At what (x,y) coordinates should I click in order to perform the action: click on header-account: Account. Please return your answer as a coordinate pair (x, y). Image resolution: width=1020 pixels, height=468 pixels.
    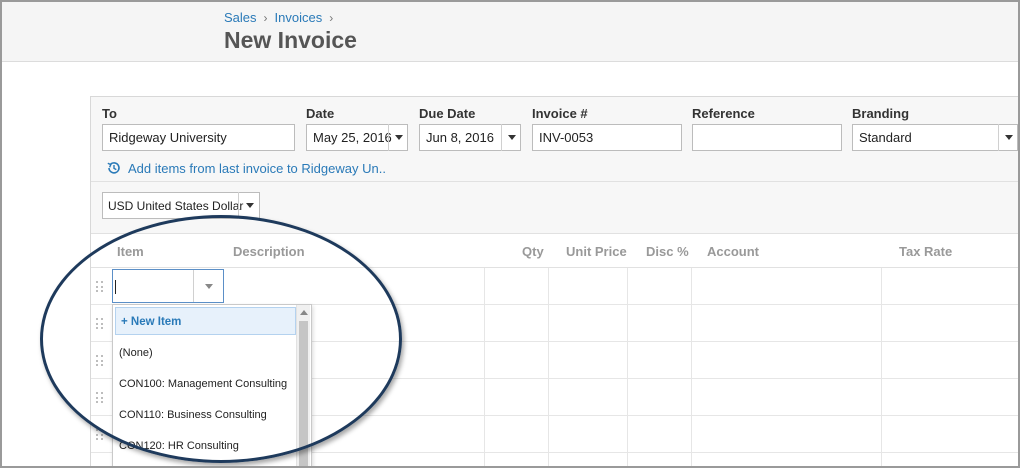
    Looking at the image, I should click on (733, 251).